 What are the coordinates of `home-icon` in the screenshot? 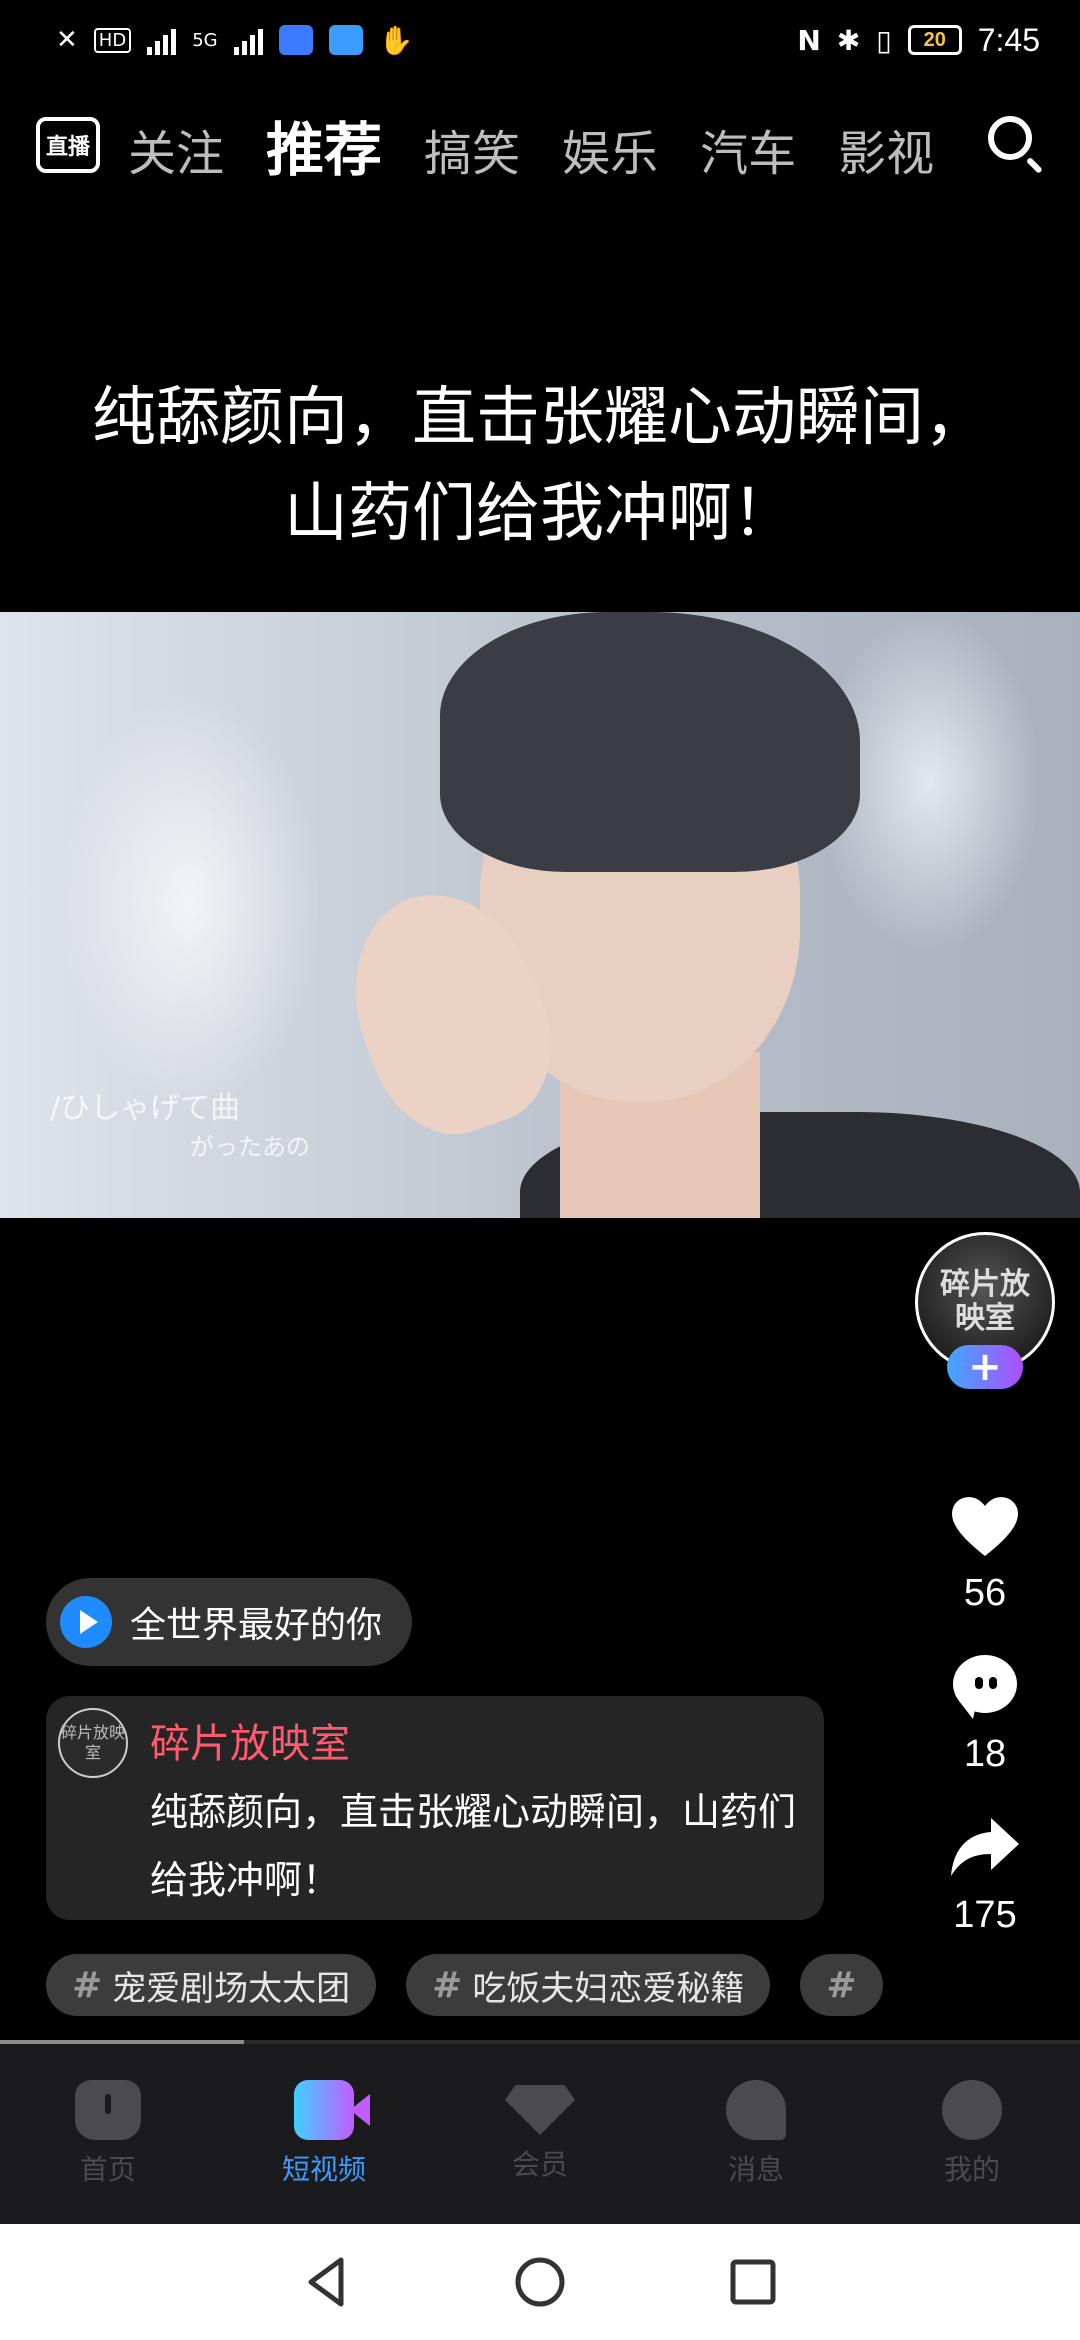 It's located at (108, 2110).